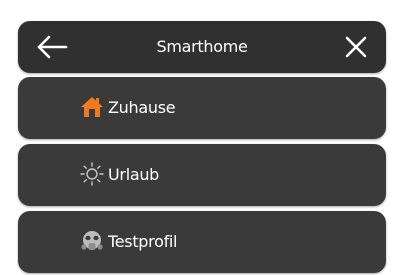 This screenshot has width=396, height=275. Describe the element at coordinates (356, 47) in the screenshot. I see `close-icon` at that location.